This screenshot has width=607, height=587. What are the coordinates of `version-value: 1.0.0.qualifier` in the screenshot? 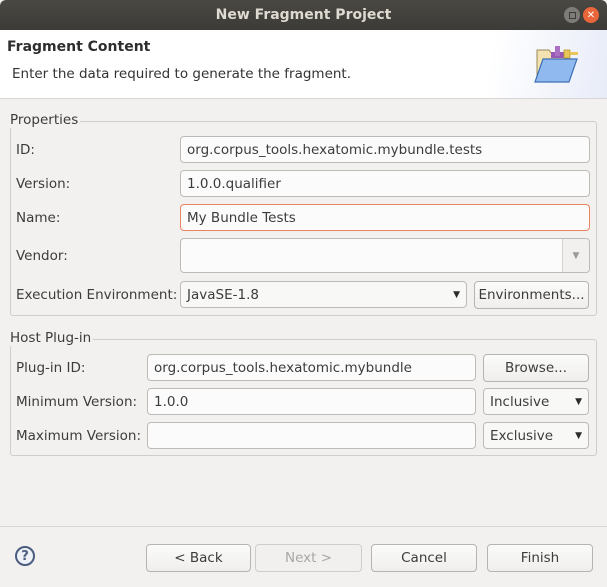 It's located at (234, 183).